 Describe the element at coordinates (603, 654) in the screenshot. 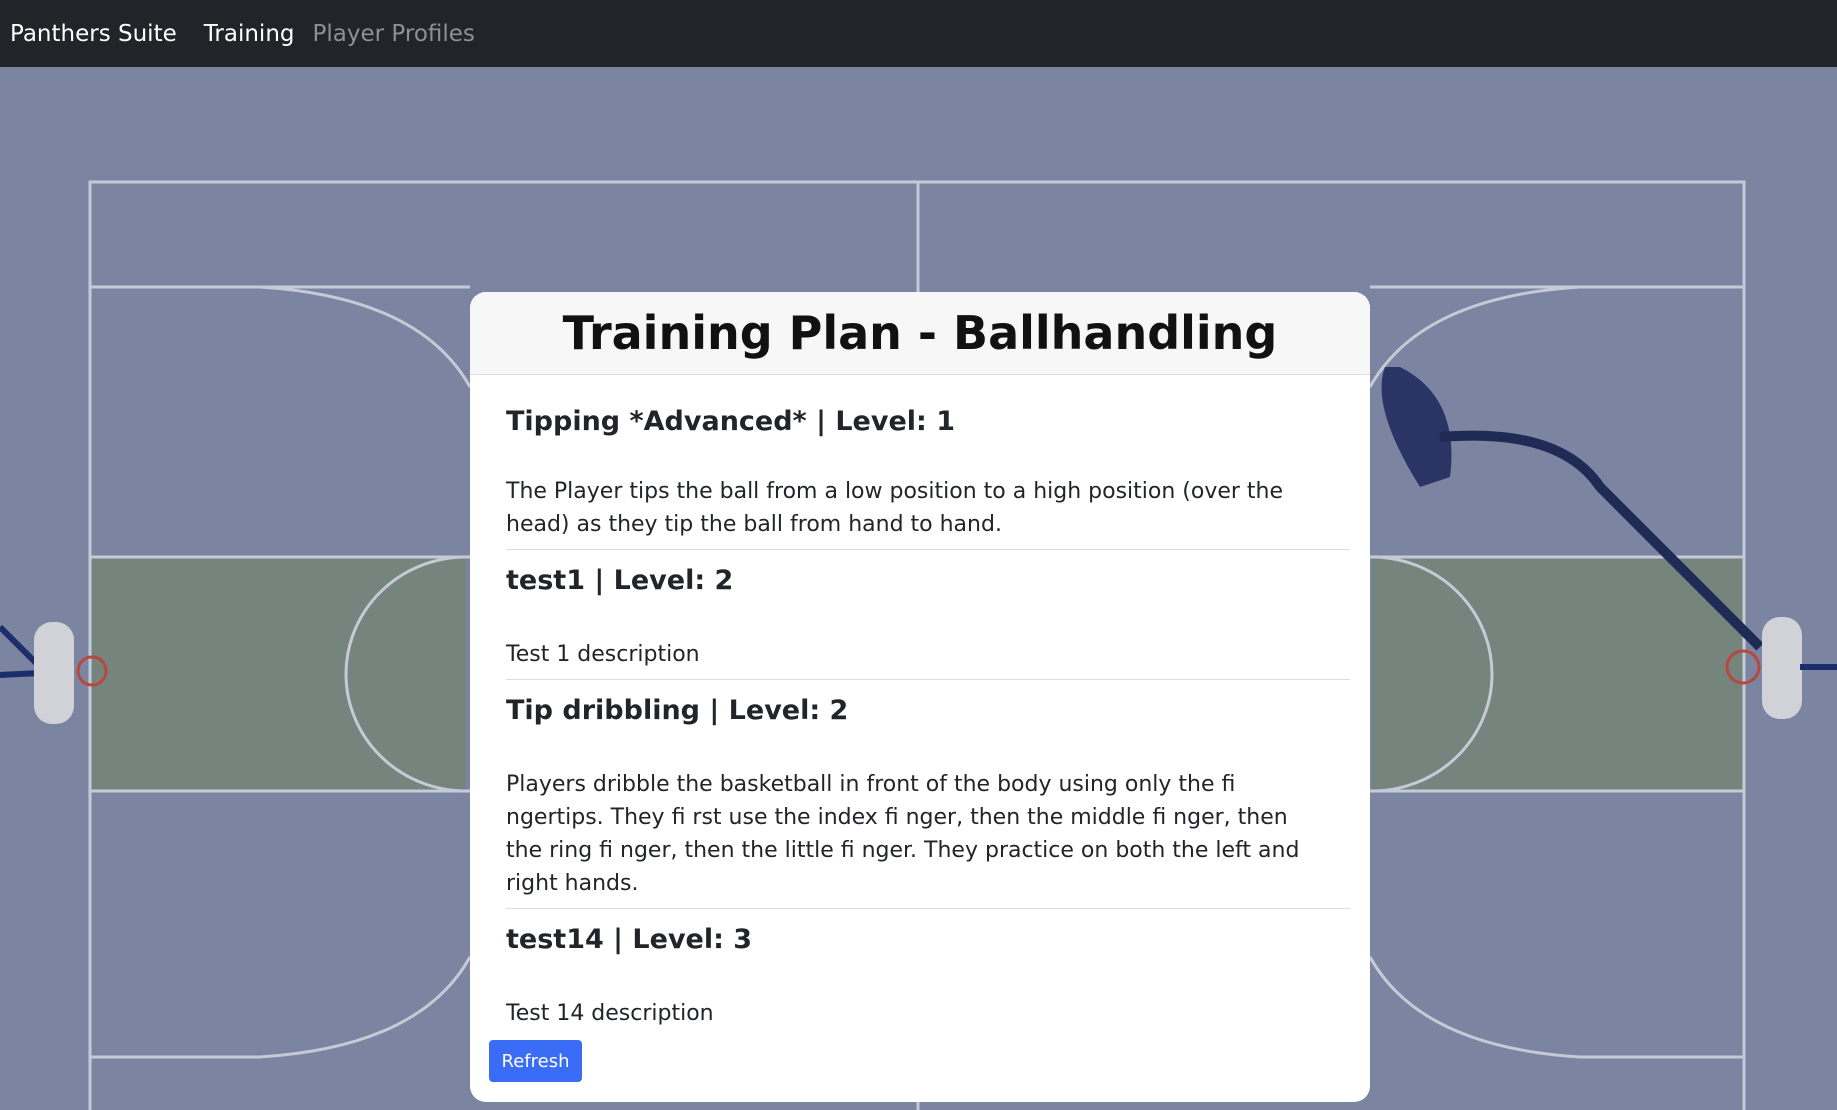

I see `drill-description: Test 1 description` at that location.